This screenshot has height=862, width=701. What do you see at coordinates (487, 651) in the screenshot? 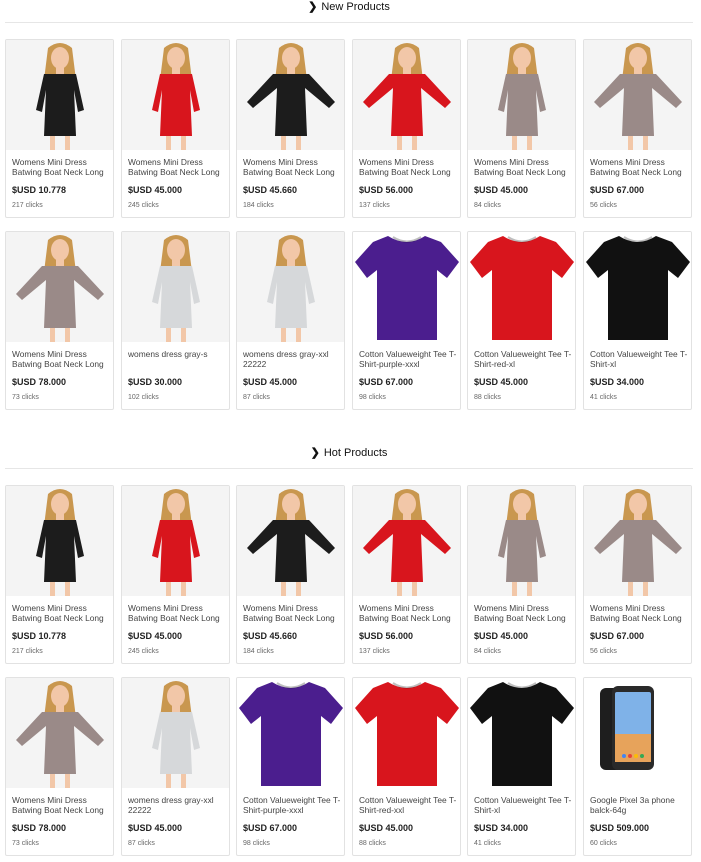
I see `product-clicks: 84 clicks` at bounding box center [487, 651].